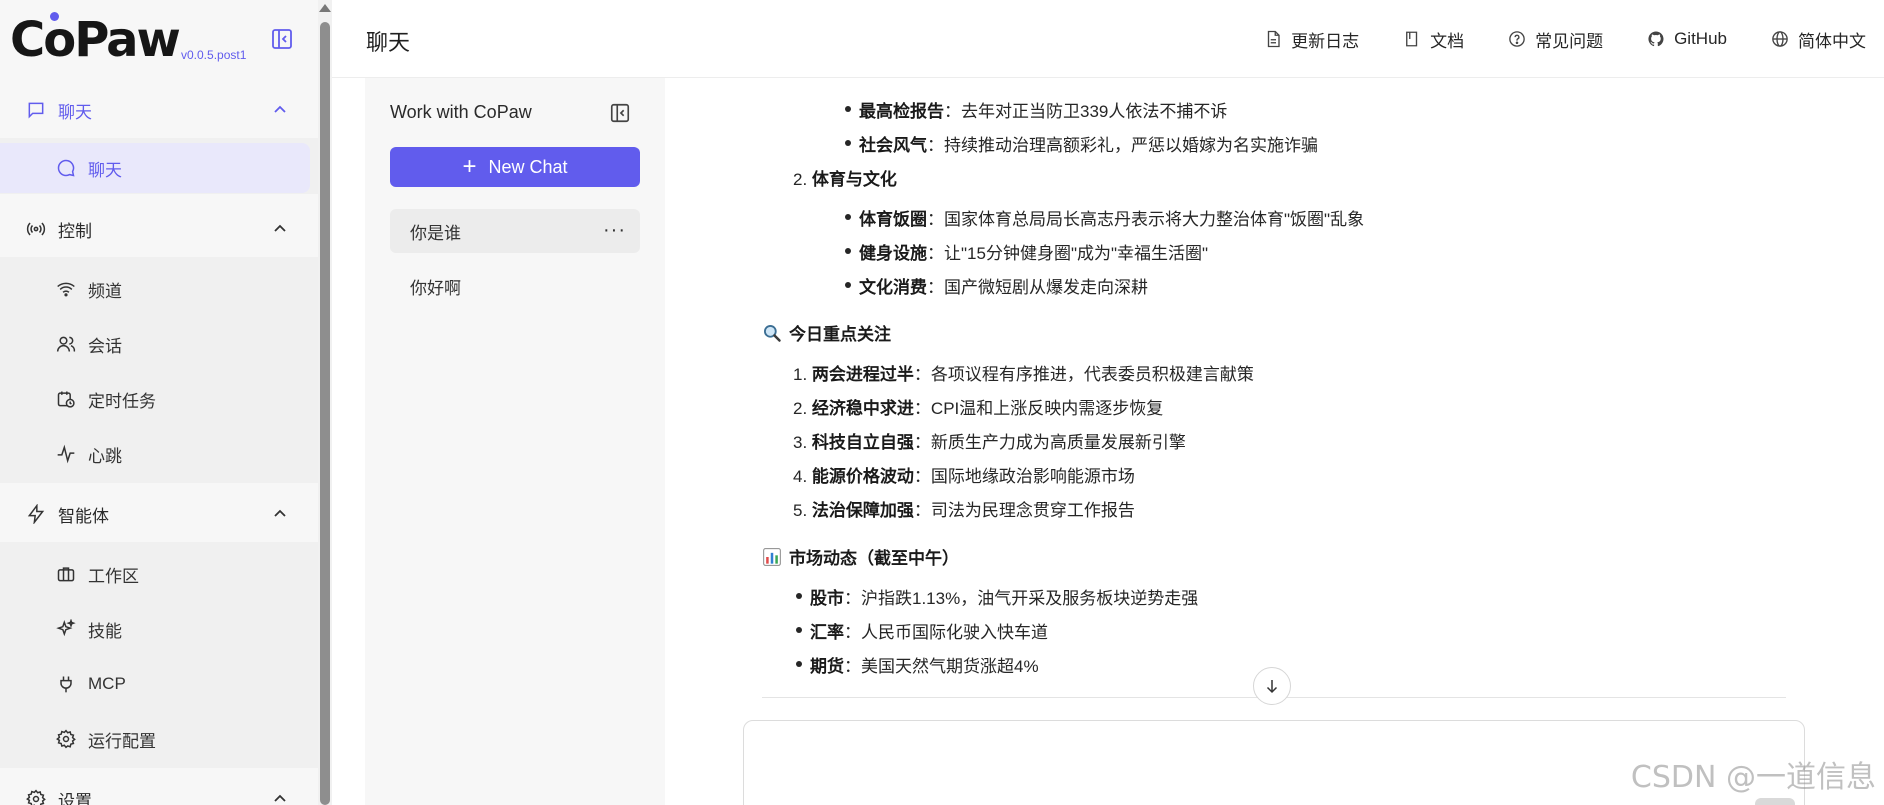  What do you see at coordinates (66, 684) in the screenshot?
I see `plug-icon` at bounding box center [66, 684].